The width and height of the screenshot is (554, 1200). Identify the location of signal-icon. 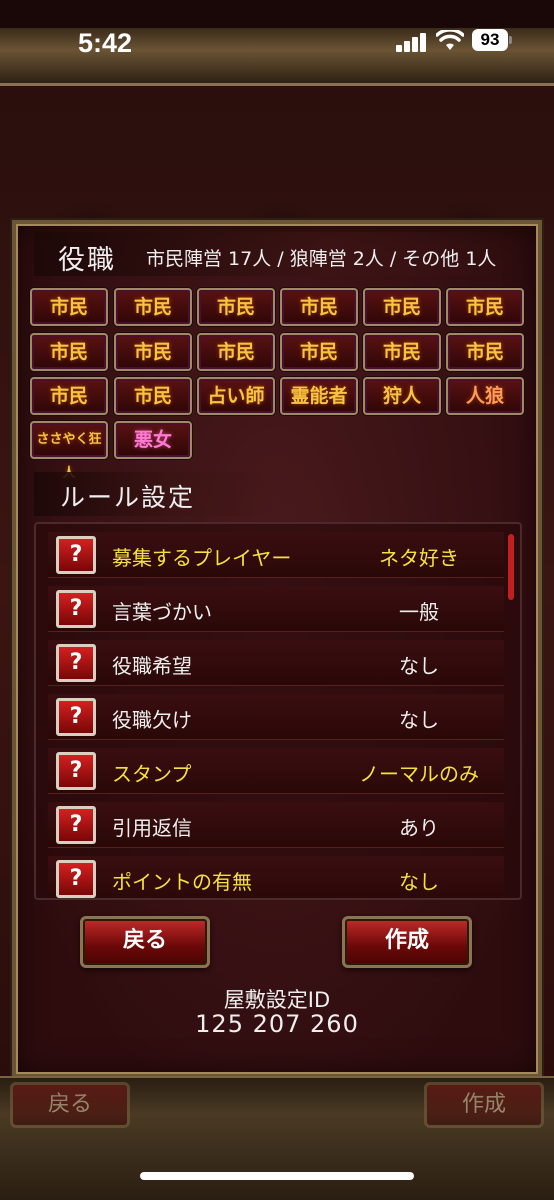
(411, 42).